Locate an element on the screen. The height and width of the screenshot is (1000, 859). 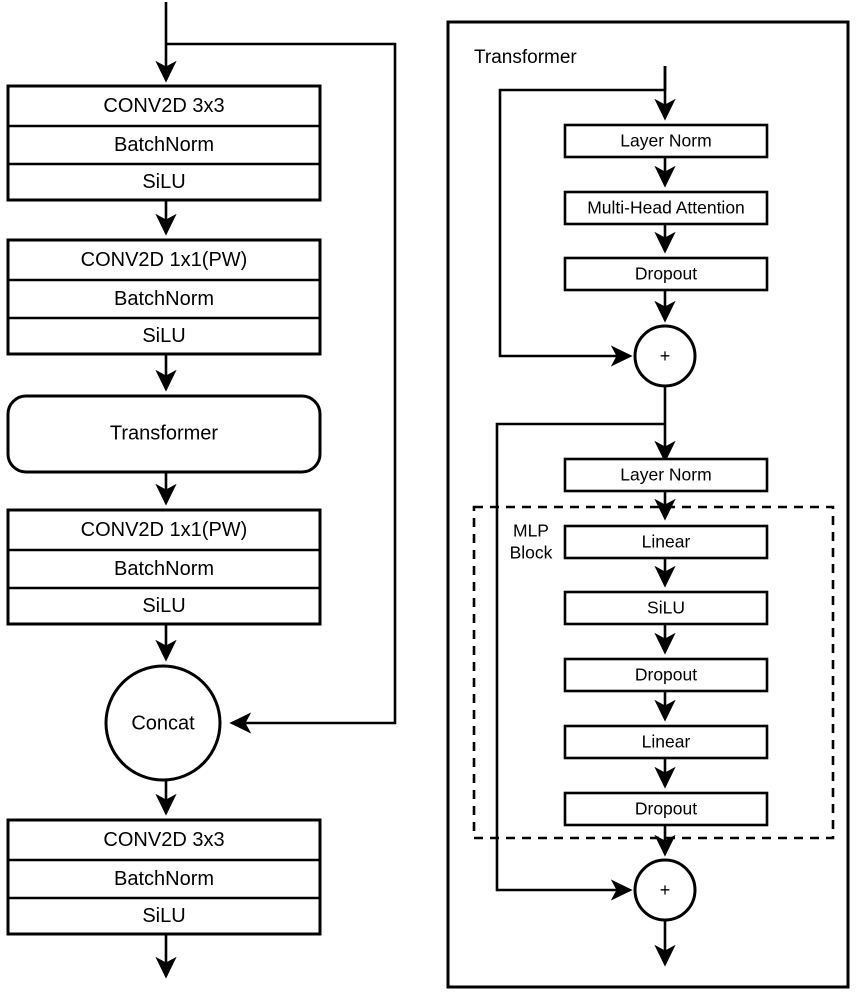
conv-group-1: CONV2D 3x3 BatchNorm SiLU is located at coordinates (164, 143).